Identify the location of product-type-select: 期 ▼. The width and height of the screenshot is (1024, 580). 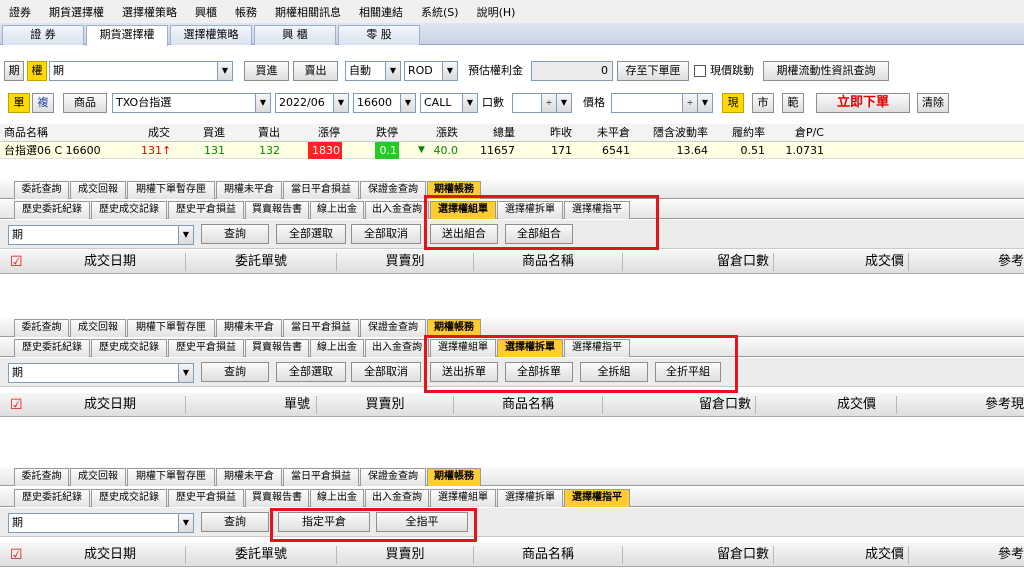
(141, 71).